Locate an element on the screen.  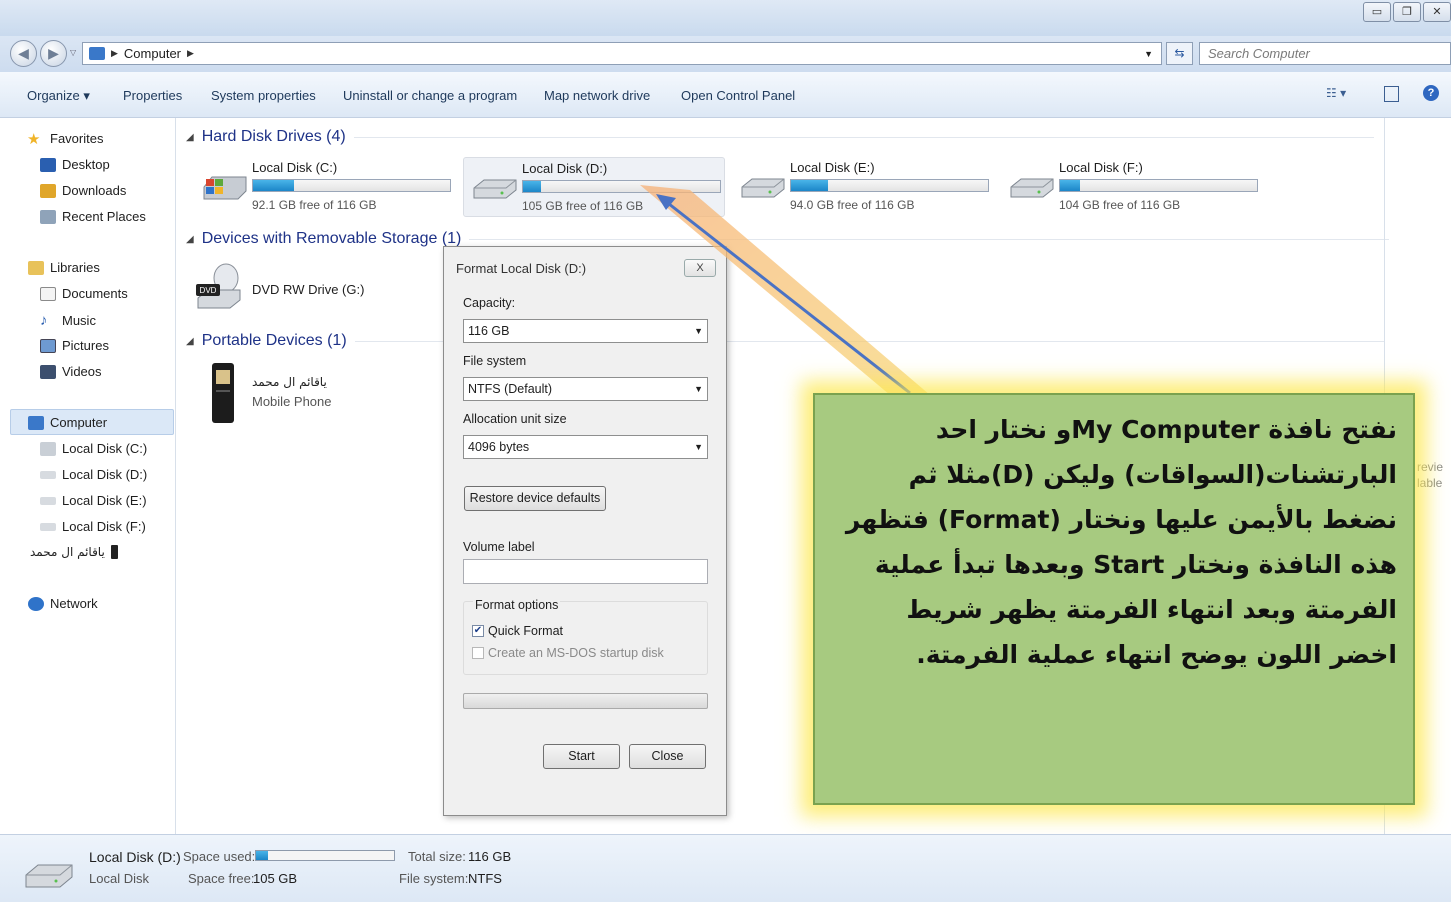
format-options-label: Format options is located at coordinates (517, 605).